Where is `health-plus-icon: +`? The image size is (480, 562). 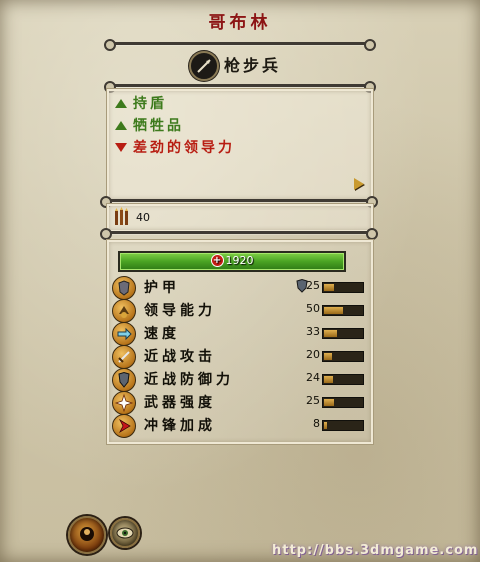 health-plus-icon: + is located at coordinates (217, 260).